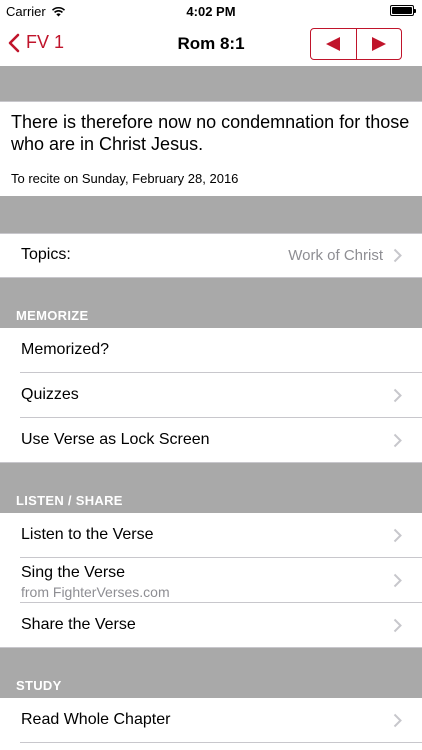  I want to click on triangle-right-icon, so click(378, 44).